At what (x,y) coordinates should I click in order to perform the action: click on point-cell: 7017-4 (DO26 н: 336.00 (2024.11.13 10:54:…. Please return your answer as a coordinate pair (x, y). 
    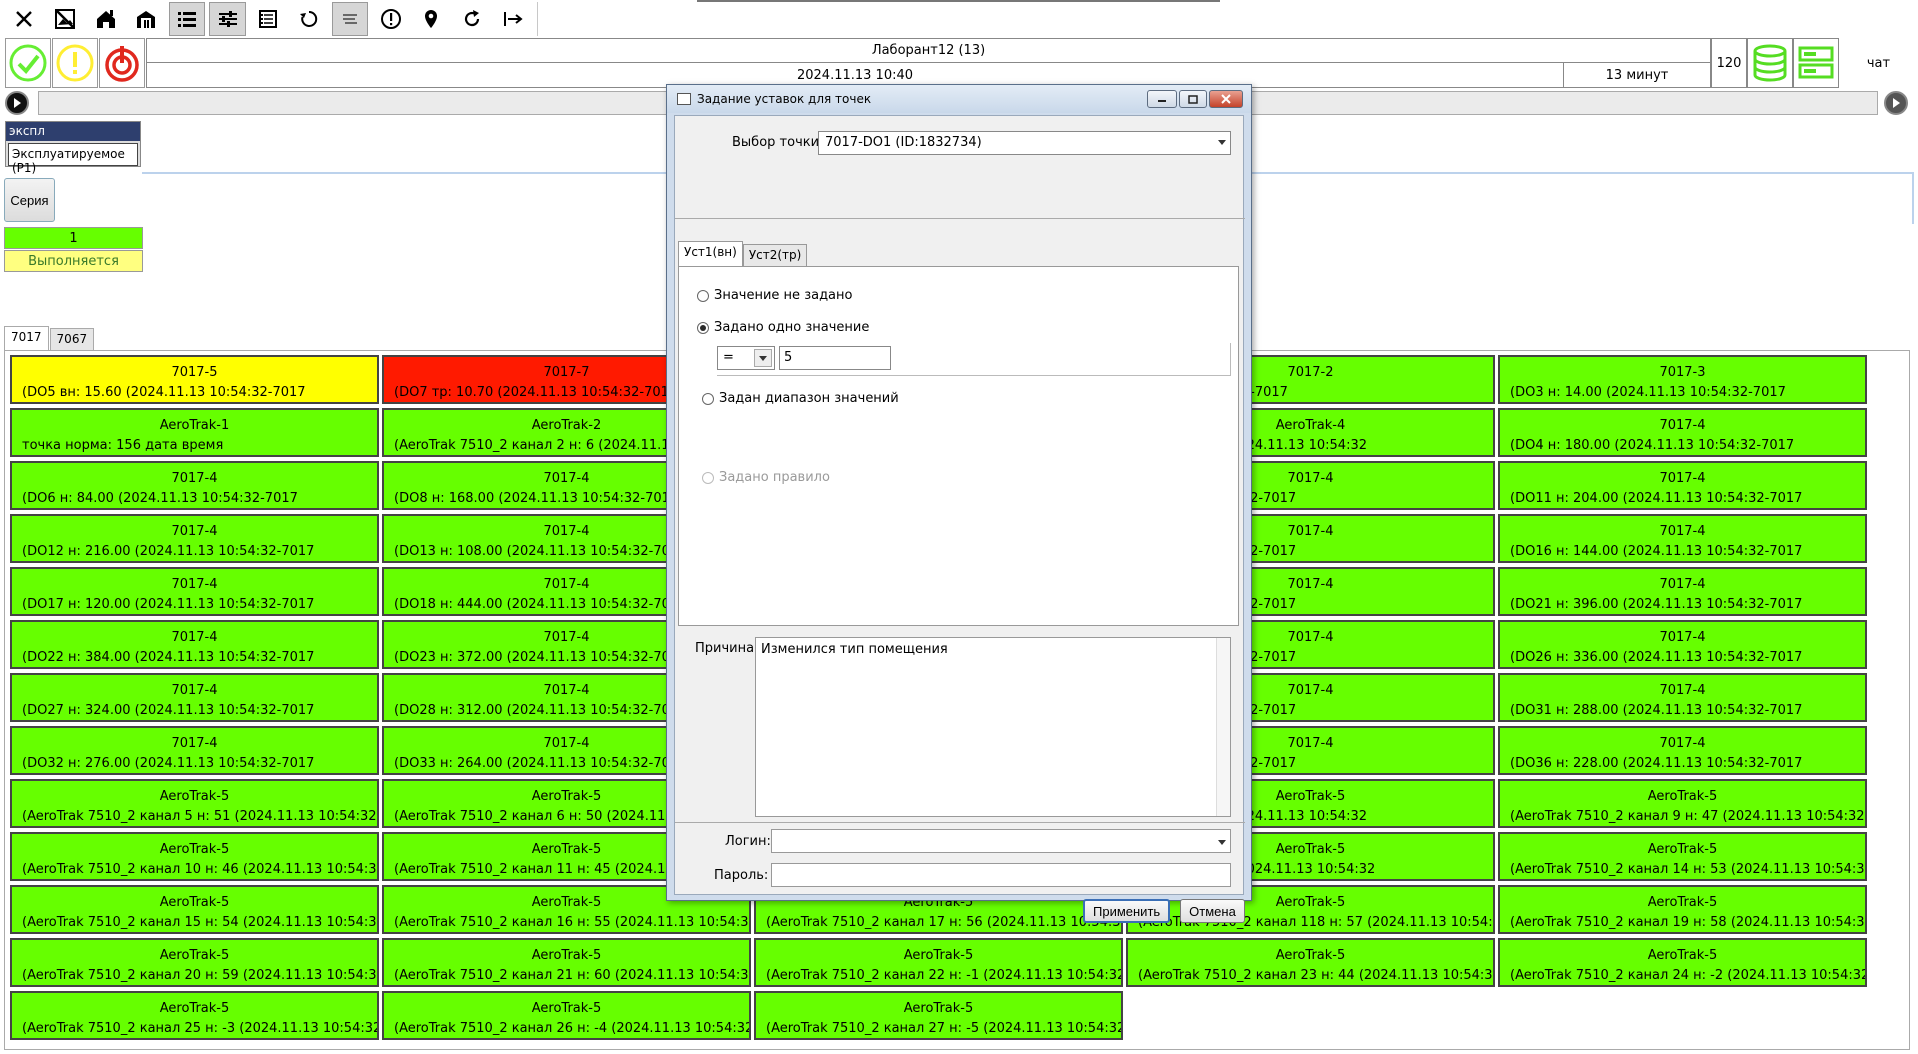
    Looking at the image, I should click on (1682, 644).